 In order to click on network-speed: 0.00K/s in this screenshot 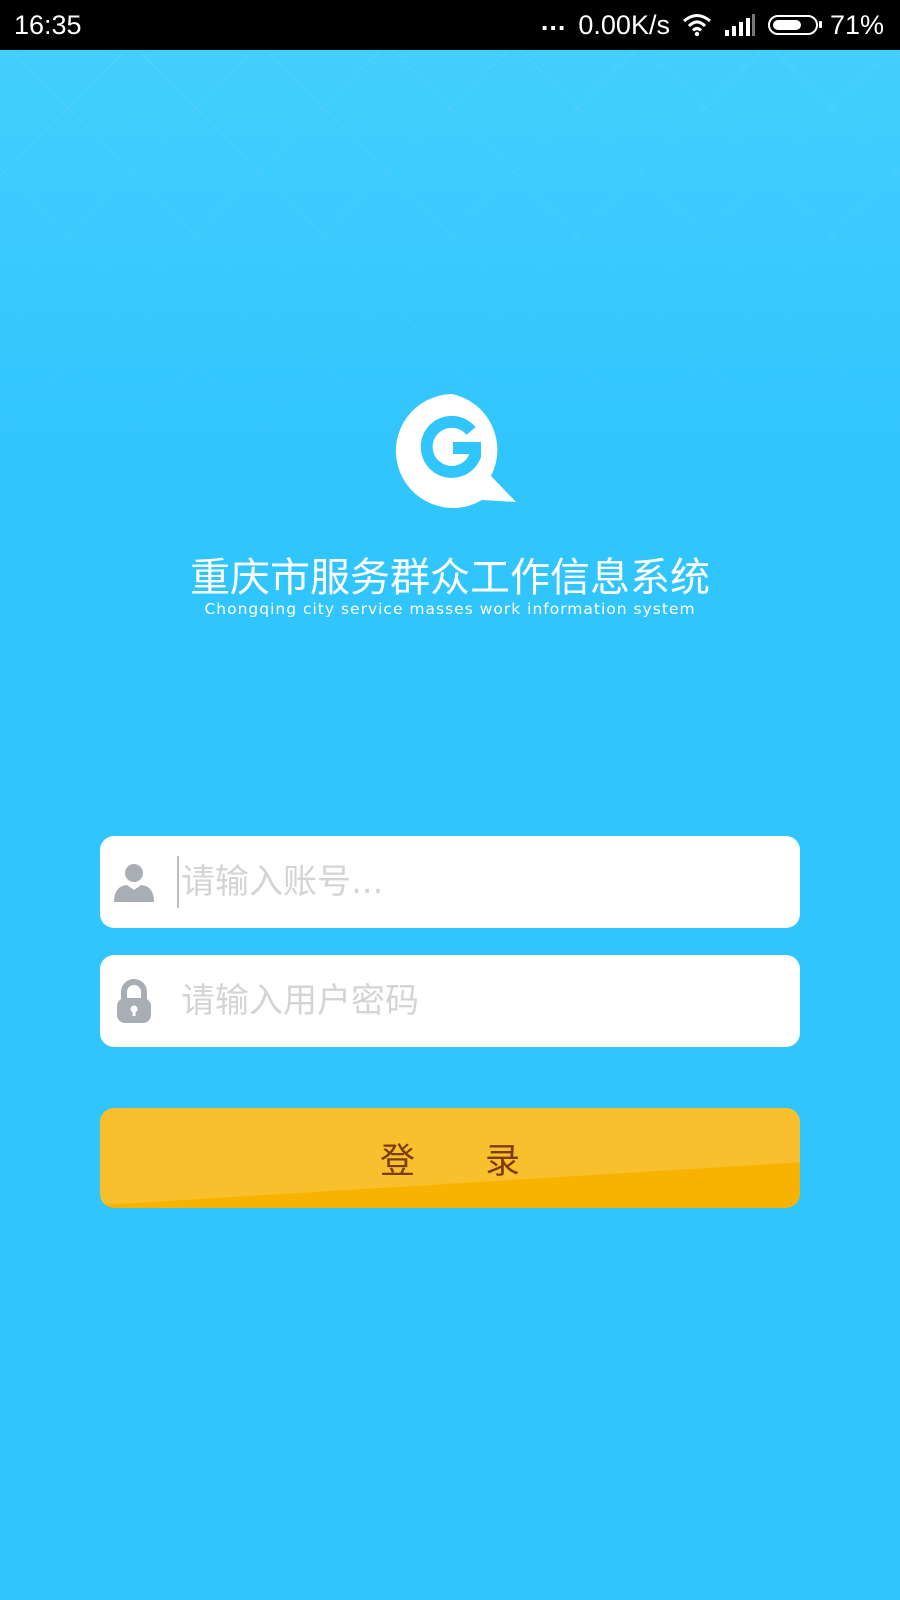, I will do `click(624, 24)`.